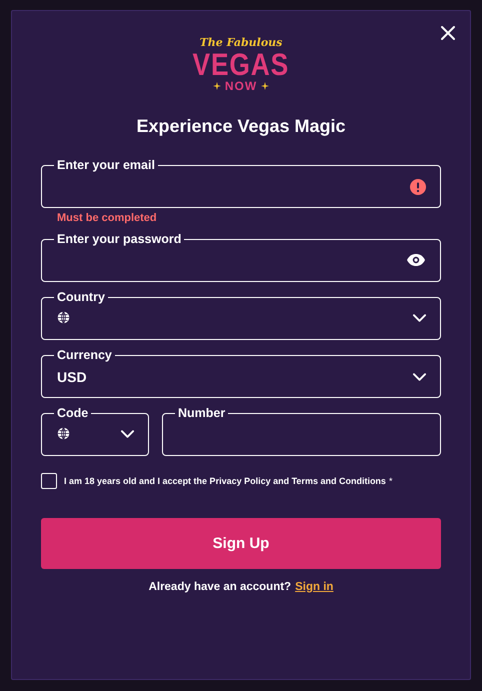  Describe the element at coordinates (241, 183) in the screenshot. I see `input-field: Enter your email` at that location.